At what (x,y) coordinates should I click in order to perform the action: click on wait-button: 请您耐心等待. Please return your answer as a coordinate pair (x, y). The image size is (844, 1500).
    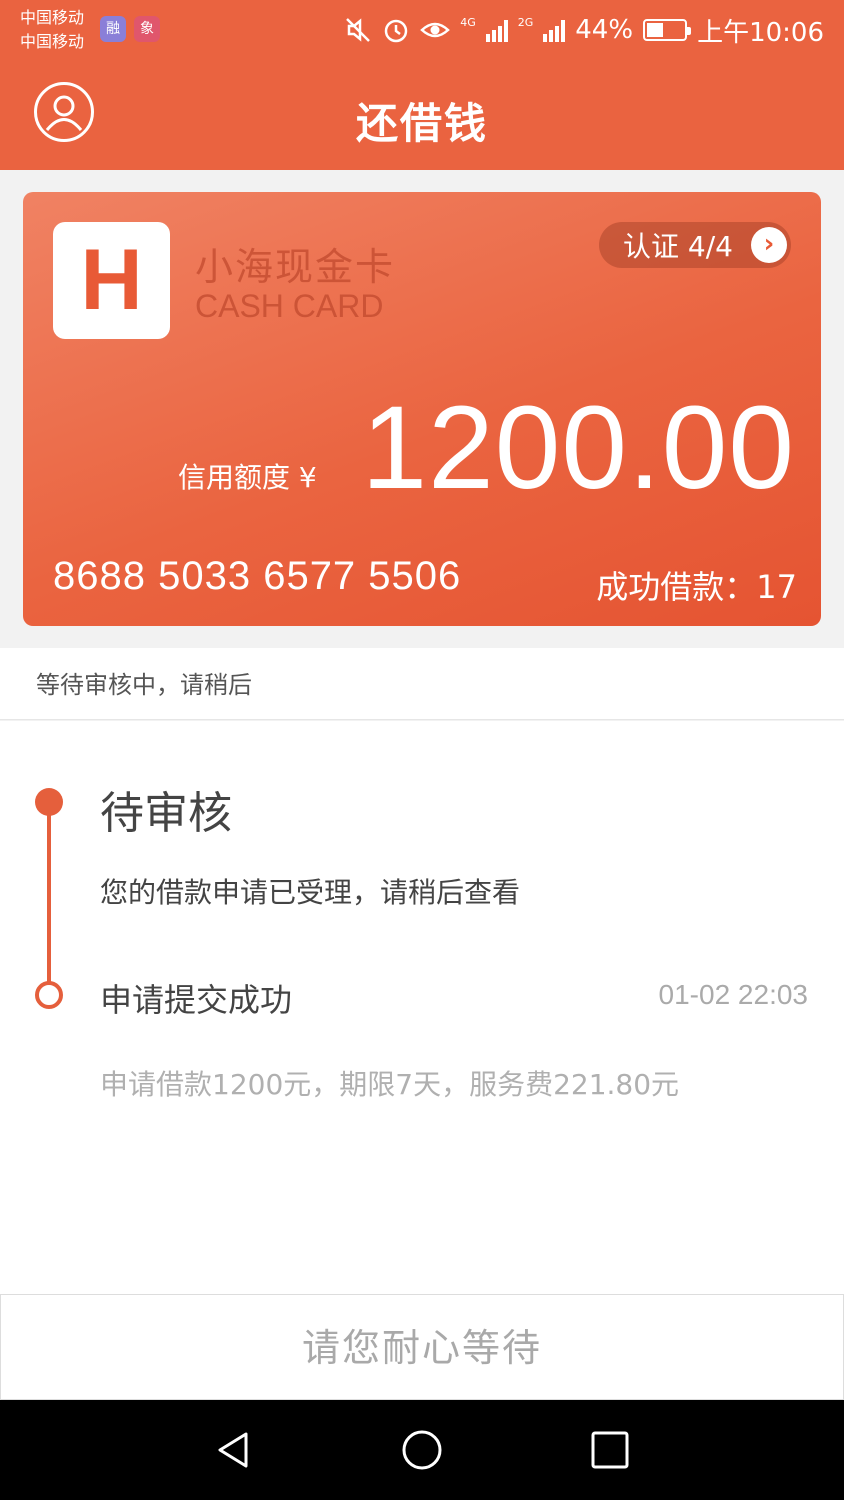
    Looking at the image, I should click on (422, 1347).